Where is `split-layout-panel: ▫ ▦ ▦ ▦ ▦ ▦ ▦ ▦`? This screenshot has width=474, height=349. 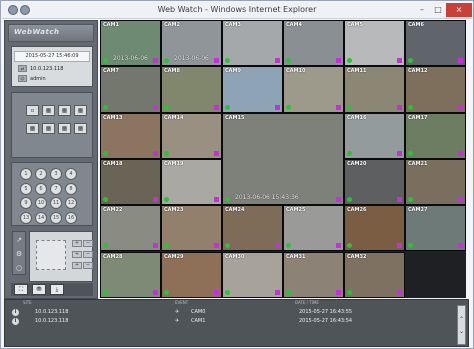
split-layout-panel: ▫ ▦ ▦ ▦ ▦ ▦ ▦ ▦ is located at coordinates (52, 125).